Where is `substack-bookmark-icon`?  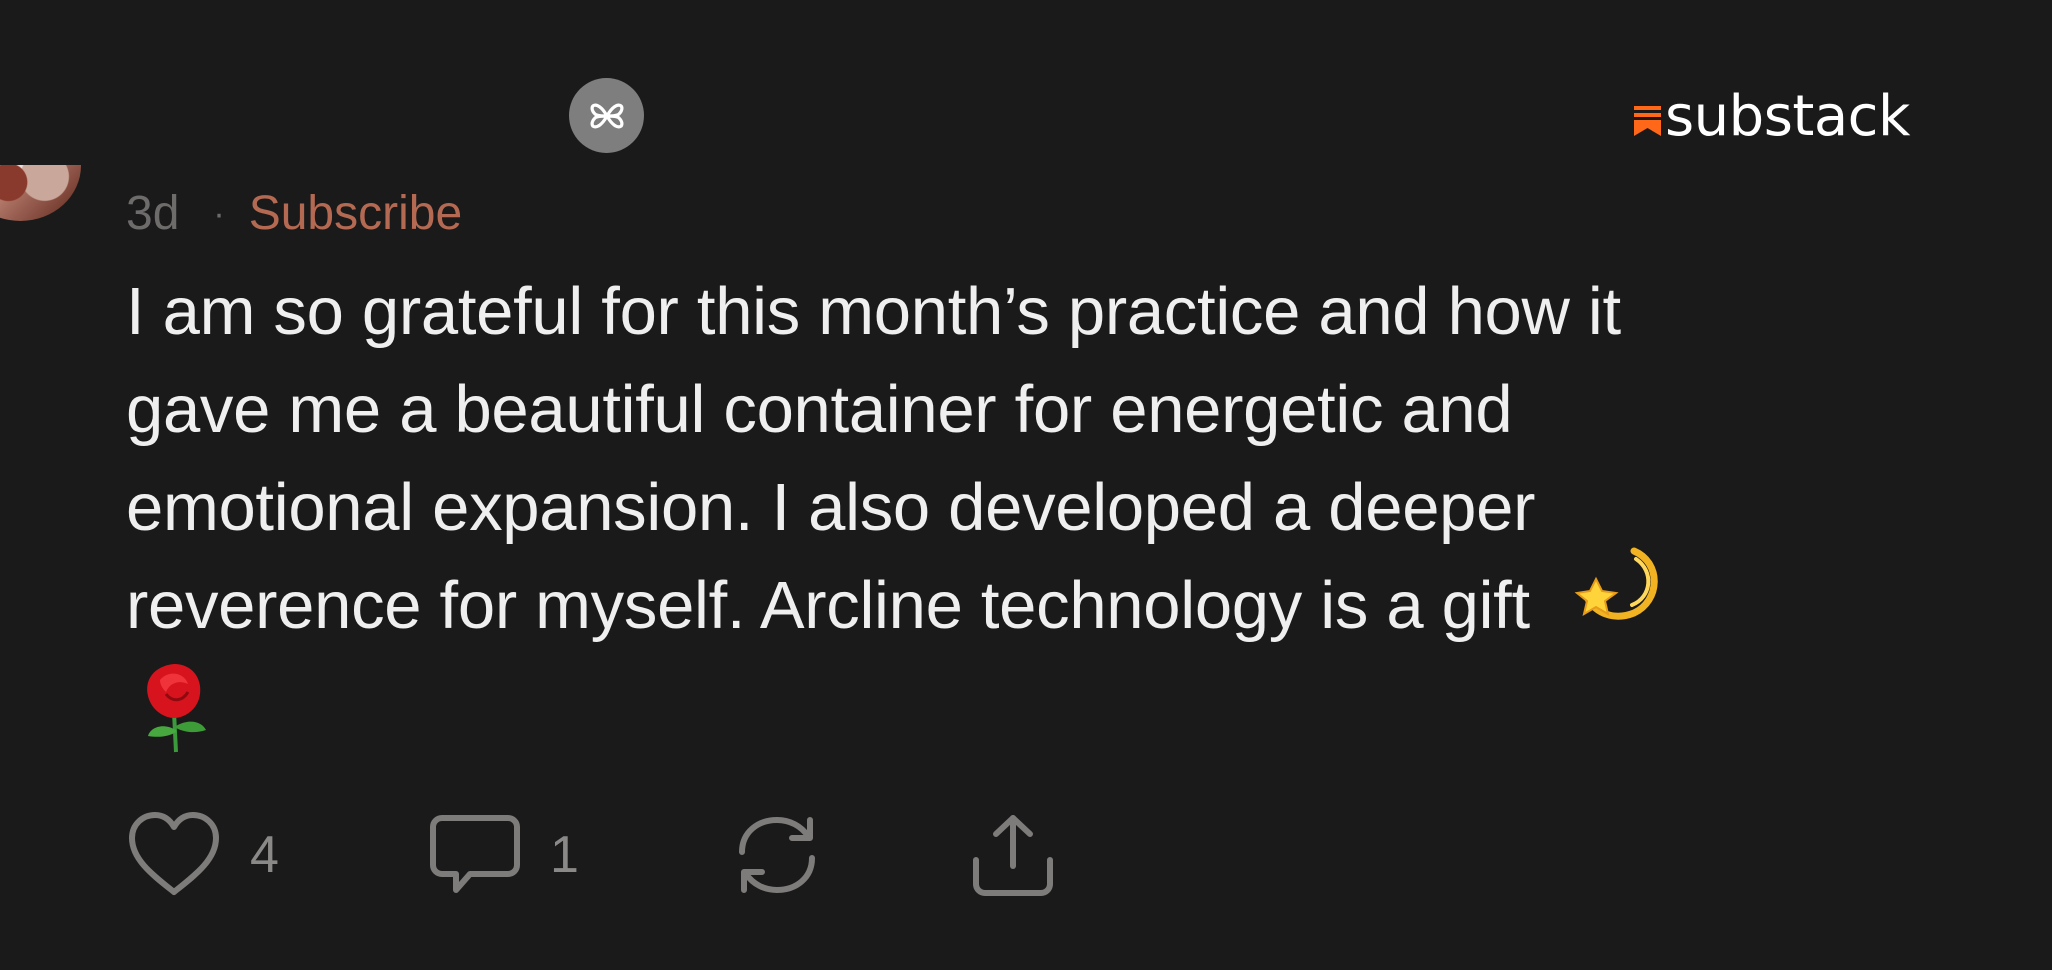
substack-bookmark-icon is located at coordinates (1647, 121).